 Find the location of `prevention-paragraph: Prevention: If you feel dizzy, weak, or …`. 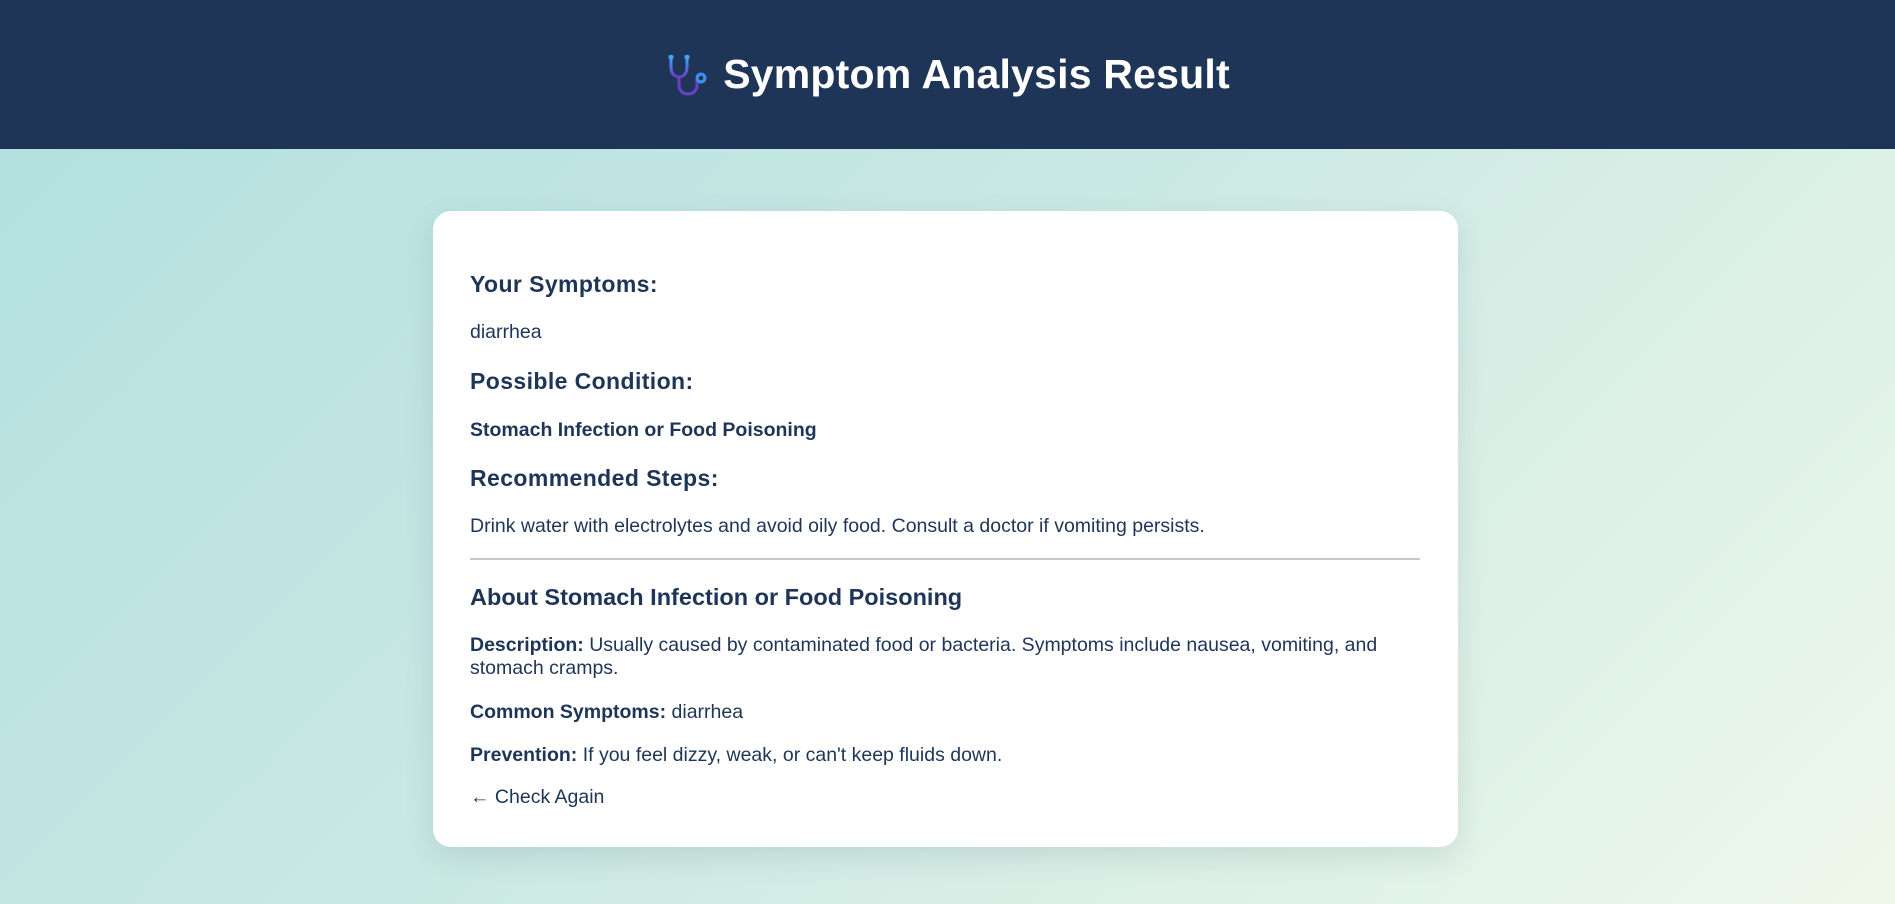

prevention-paragraph: Prevention: If you feel dizzy, weak, or … is located at coordinates (945, 755).